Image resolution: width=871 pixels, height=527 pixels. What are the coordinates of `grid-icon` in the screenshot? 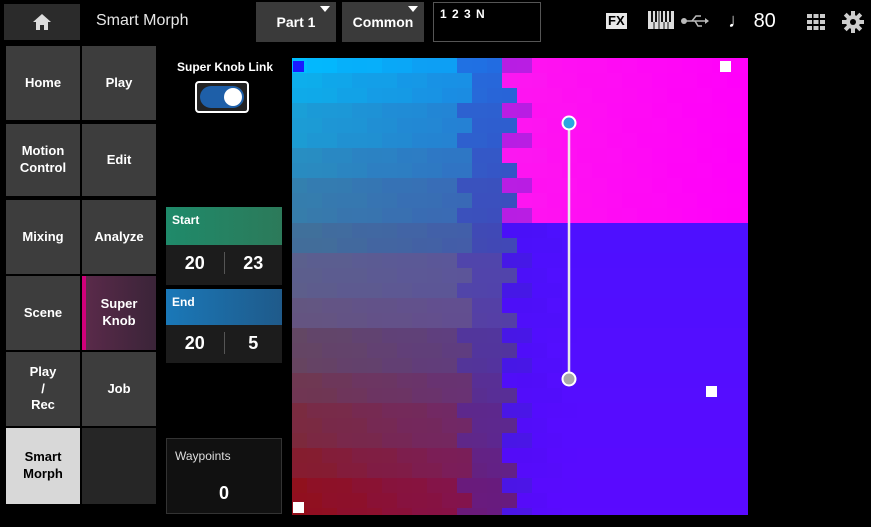 It's located at (816, 24).